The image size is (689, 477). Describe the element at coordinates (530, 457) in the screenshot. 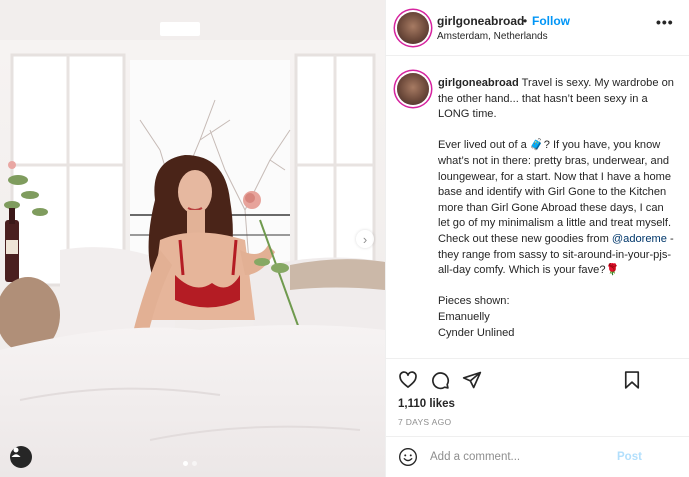

I see `comment-input` at that location.